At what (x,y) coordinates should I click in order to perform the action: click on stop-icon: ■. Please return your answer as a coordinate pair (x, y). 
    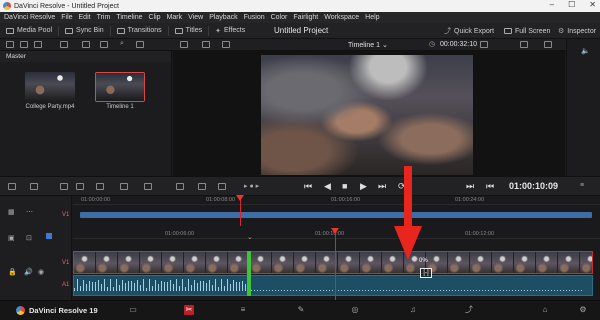
    Looking at the image, I should click on (344, 186).